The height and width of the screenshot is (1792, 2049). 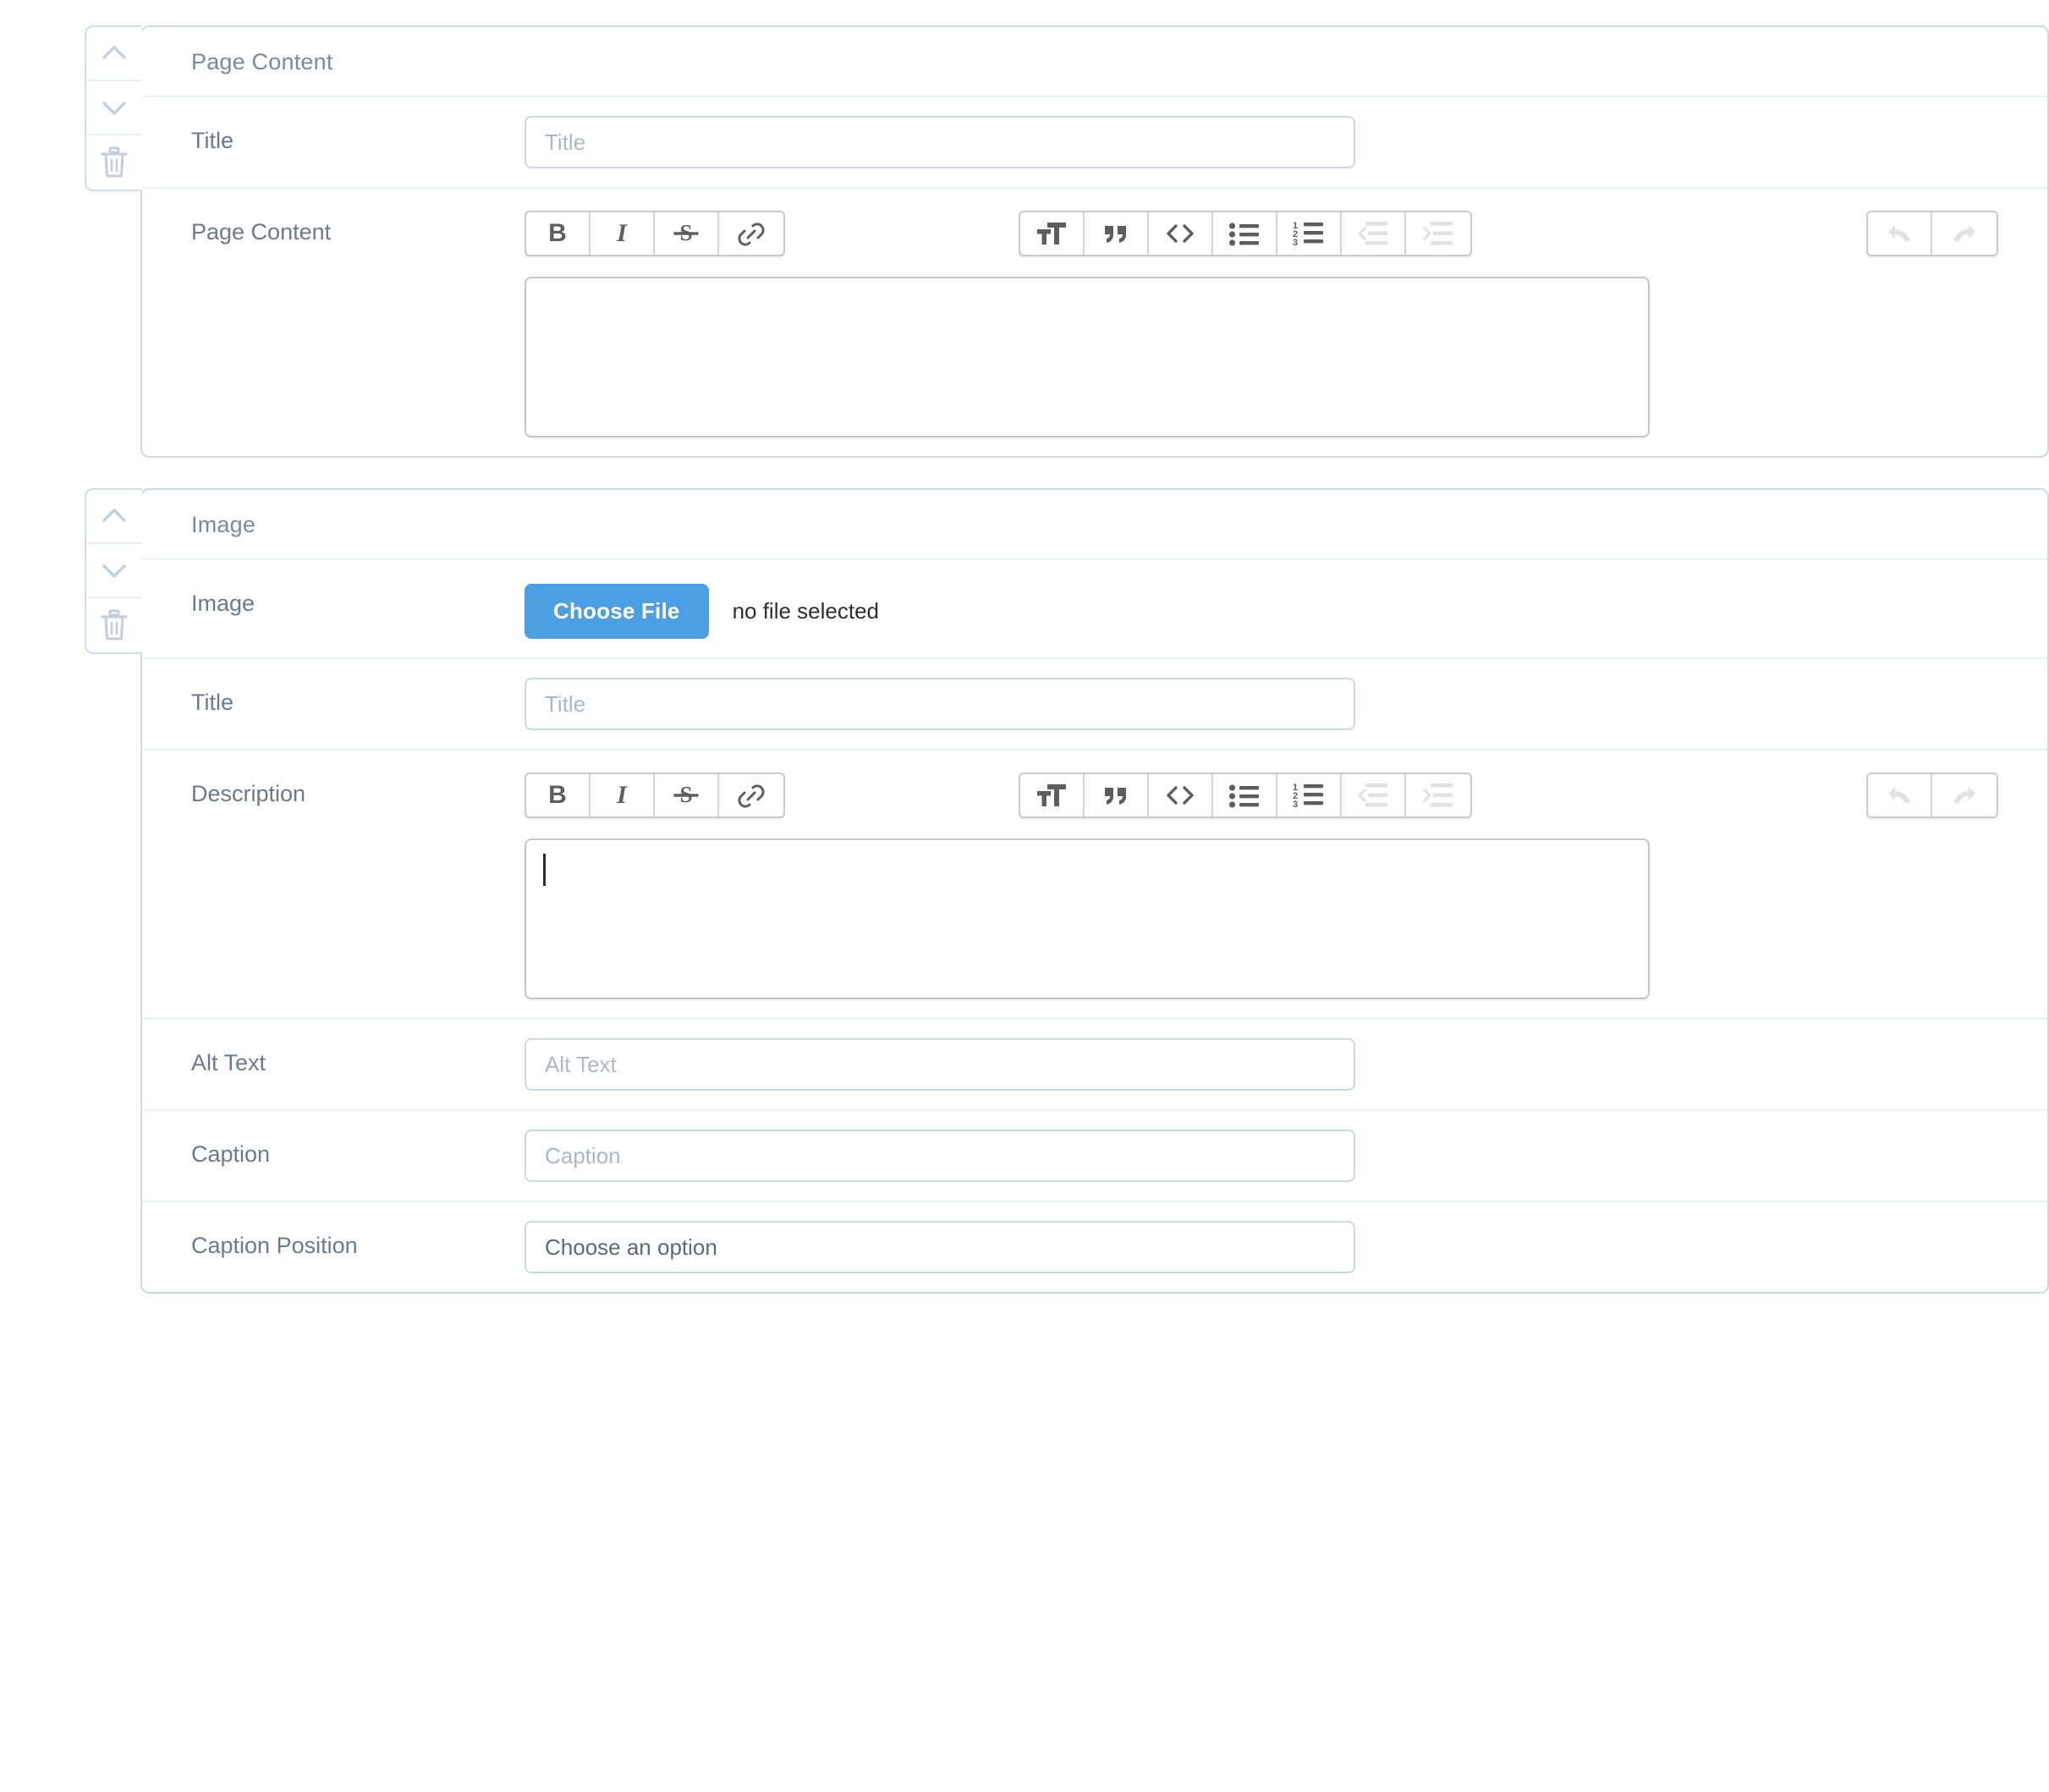 What do you see at coordinates (1094, 62) in the screenshot?
I see `block-header: Page Content` at bounding box center [1094, 62].